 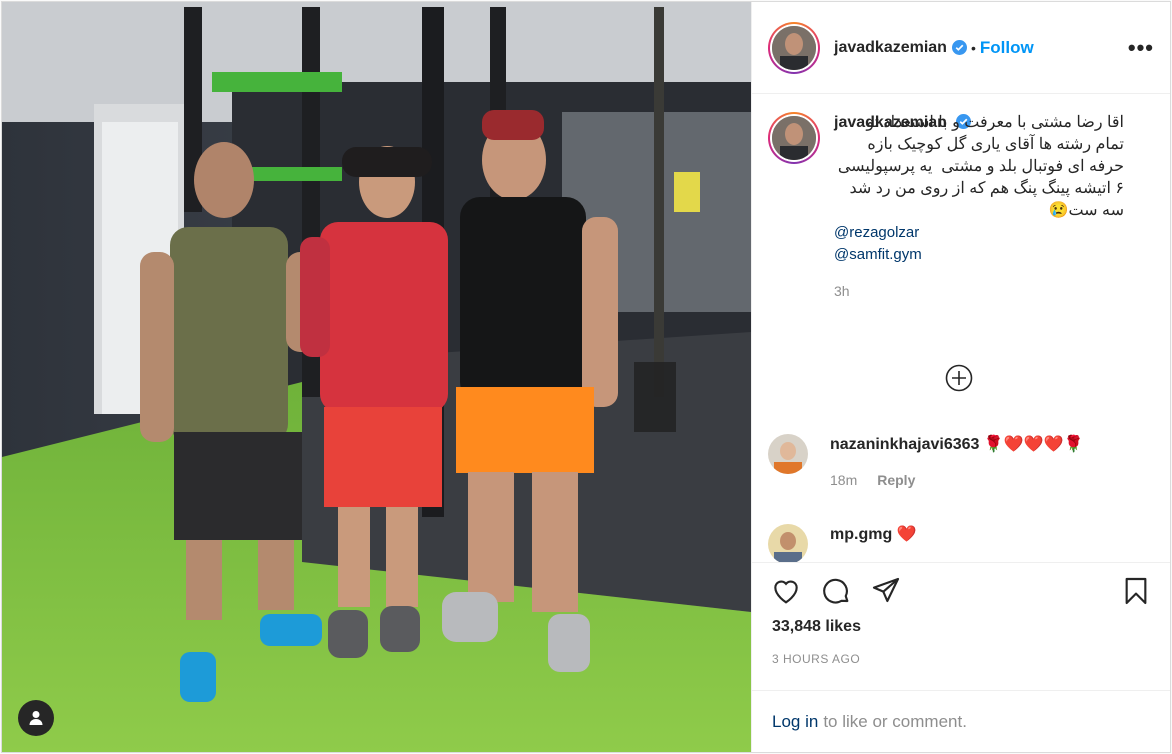 I want to click on mention-link: @samfit.gym, so click(x=979, y=255).